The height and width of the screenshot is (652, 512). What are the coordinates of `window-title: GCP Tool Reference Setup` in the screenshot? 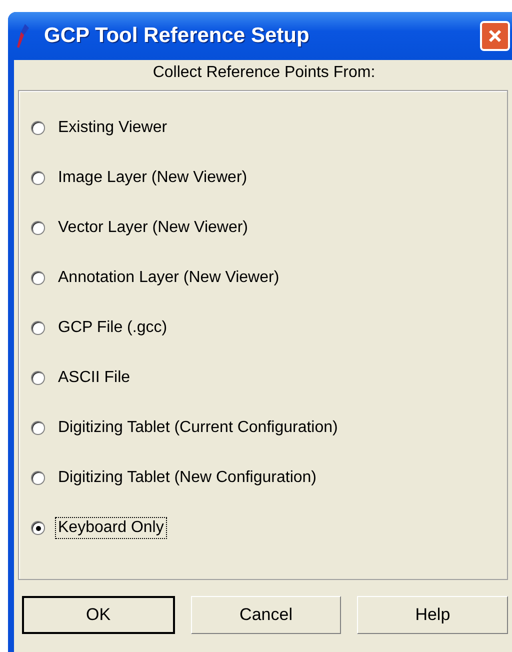 It's located at (177, 36).